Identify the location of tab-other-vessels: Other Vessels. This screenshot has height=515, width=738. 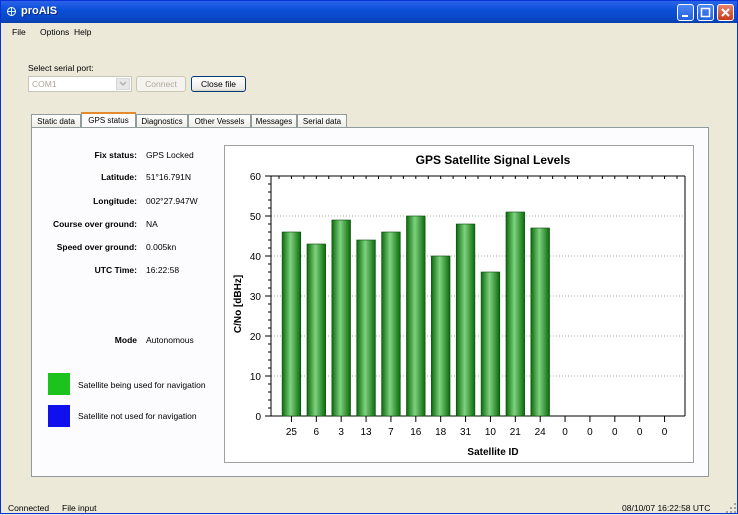
(219, 121).